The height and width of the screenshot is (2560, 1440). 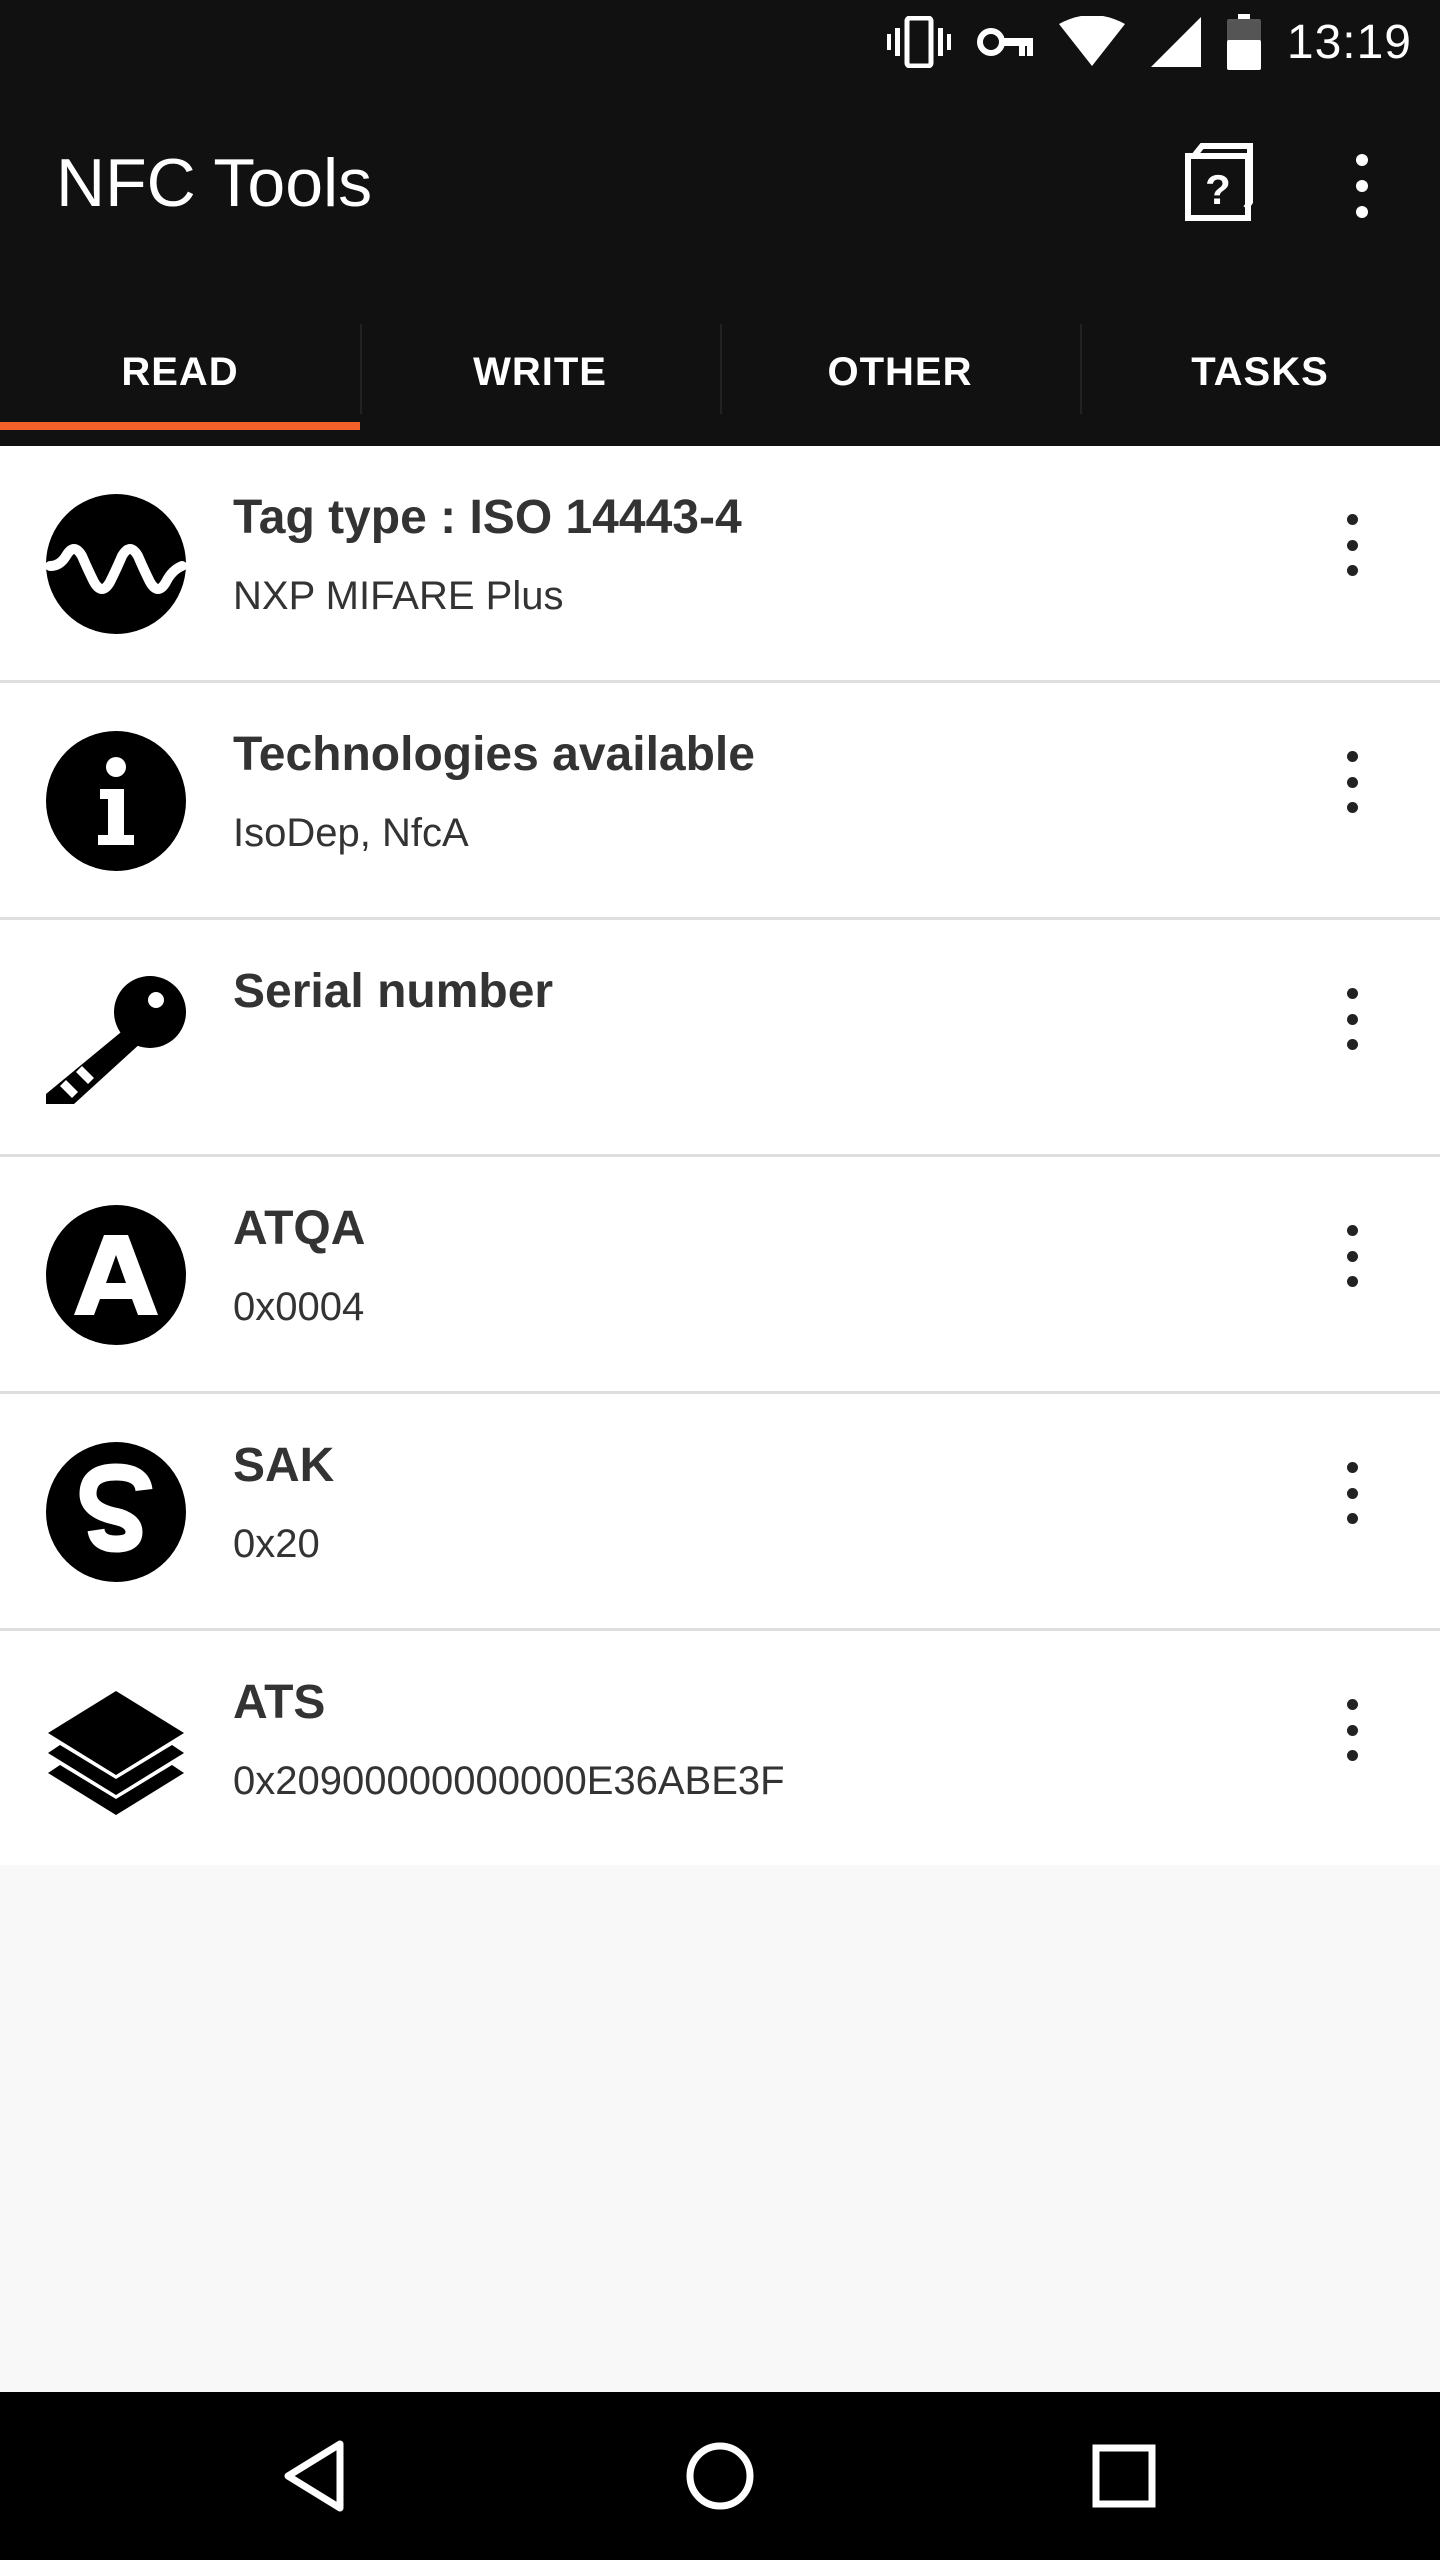 What do you see at coordinates (1349, 42) in the screenshot?
I see `status-time: 13:19` at bounding box center [1349, 42].